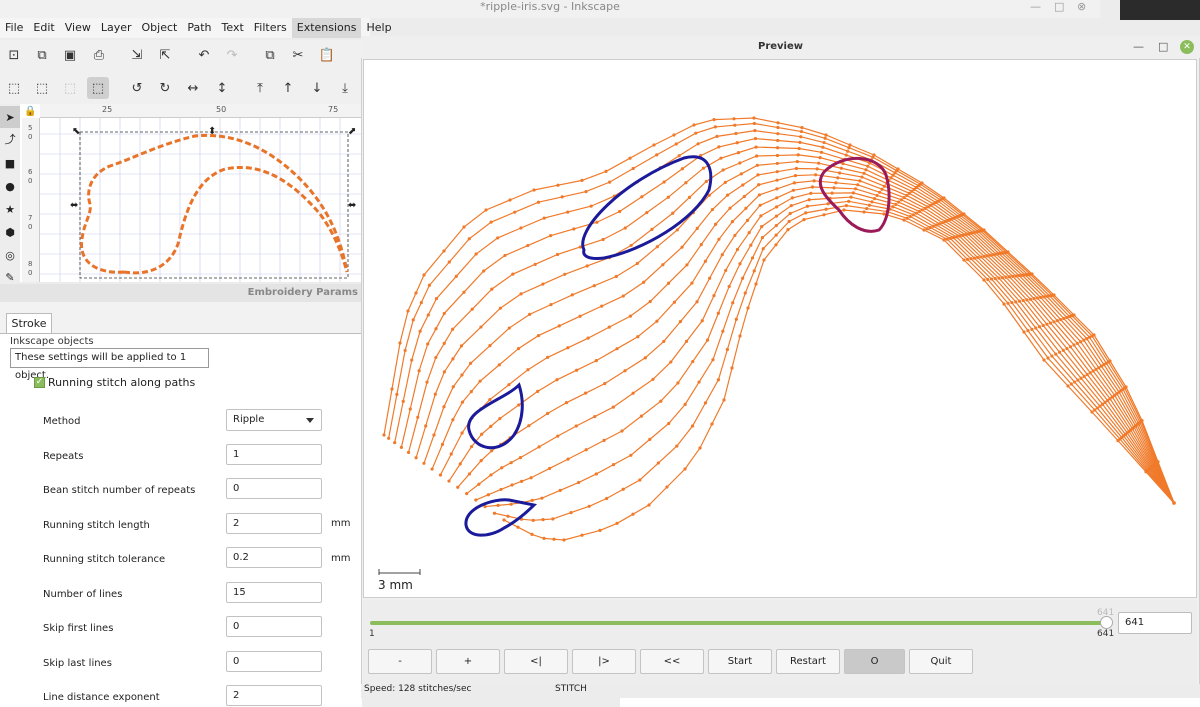  What do you see at coordinates (70, 55) in the screenshot?
I see `save-icon: ▣` at bounding box center [70, 55].